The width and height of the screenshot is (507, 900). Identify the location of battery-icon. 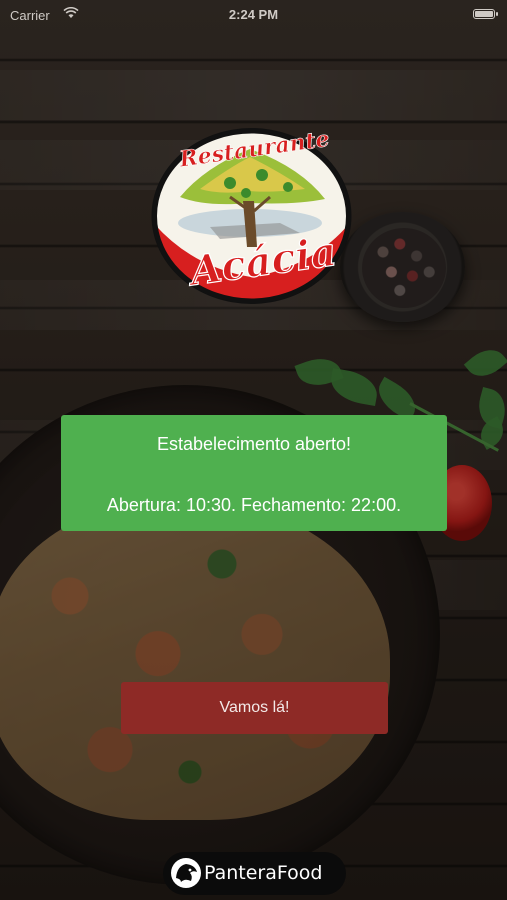
(485, 14).